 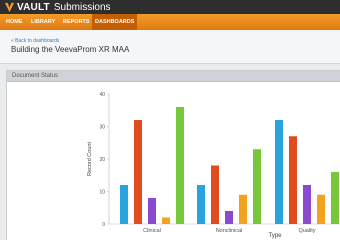 I want to click on nav-library: LIBRARY, so click(x=43, y=22).